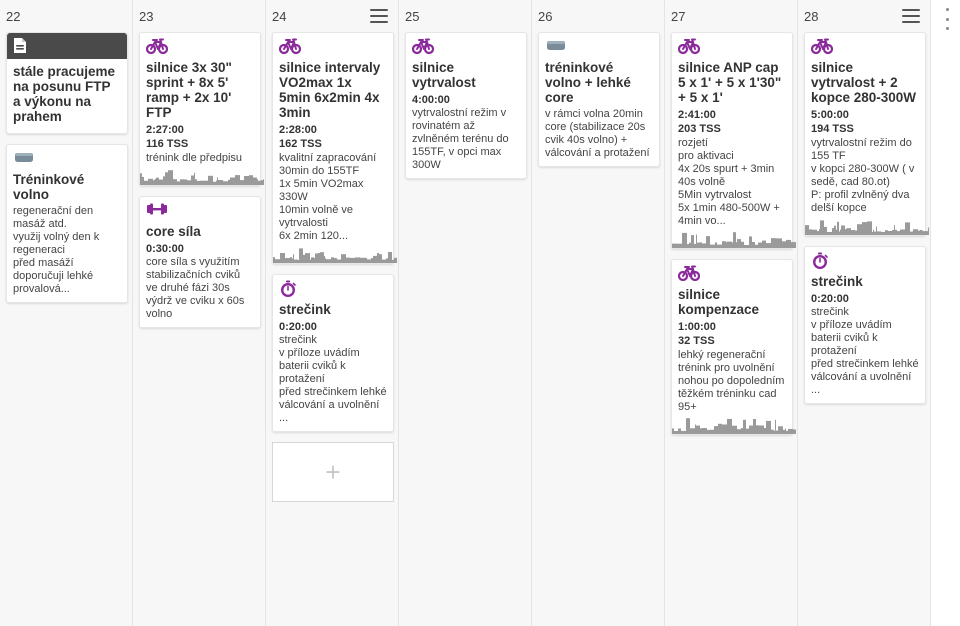 This screenshot has height=626, width=960. Describe the element at coordinates (545, 16) in the screenshot. I see `day-number: 26` at that location.